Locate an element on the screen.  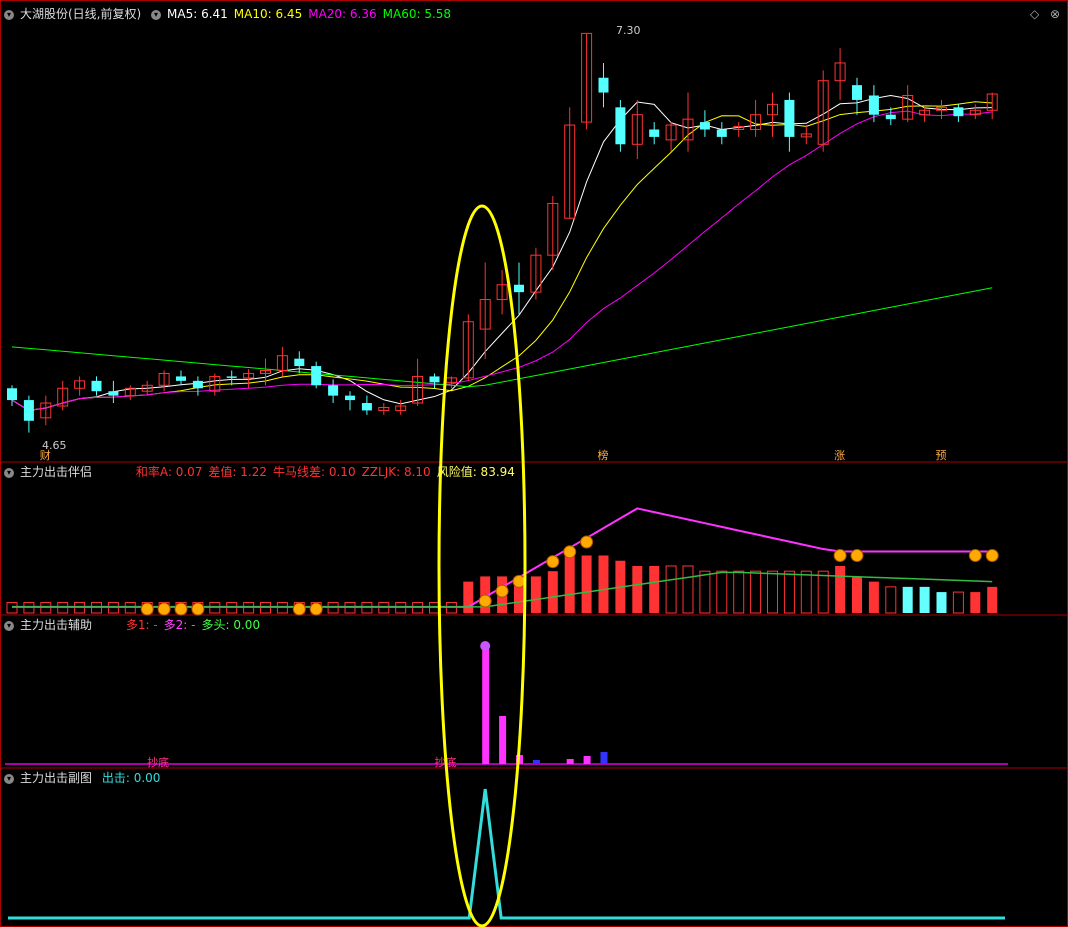
panel3-values: 多1: - 多2: - 多头: 0.00 is located at coordinates (196, 625).